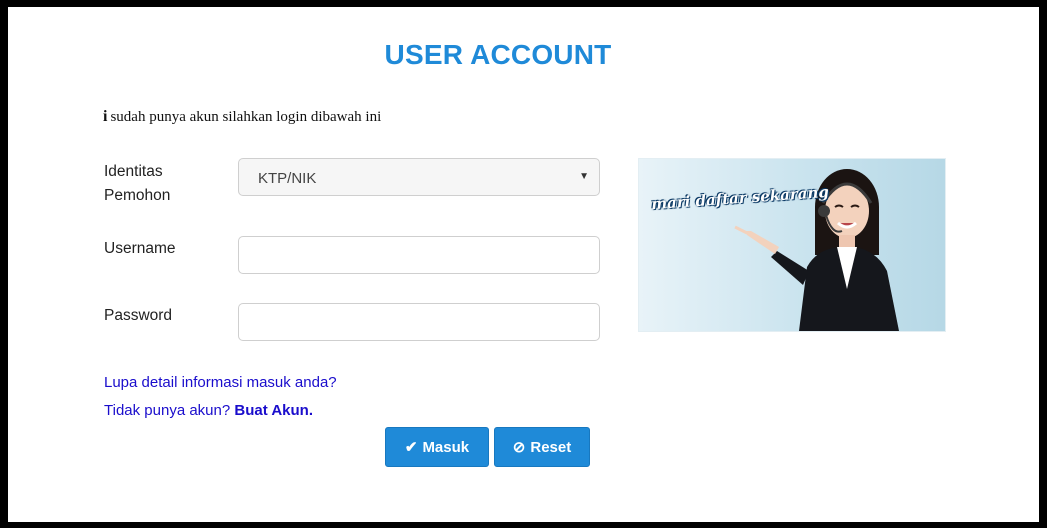 The image size is (1047, 528). I want to click on login-button-label: Masuk, so click(446, 447).